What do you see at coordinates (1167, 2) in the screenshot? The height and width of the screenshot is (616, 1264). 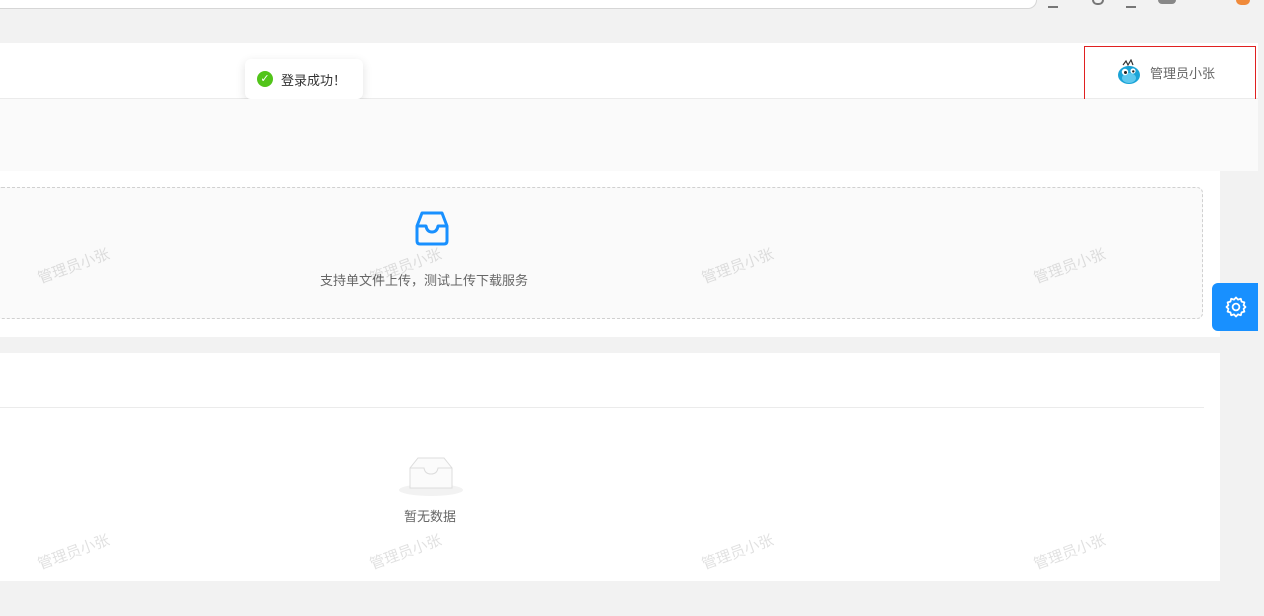 I see `profile-icon` at bounding box center [1167, 2].